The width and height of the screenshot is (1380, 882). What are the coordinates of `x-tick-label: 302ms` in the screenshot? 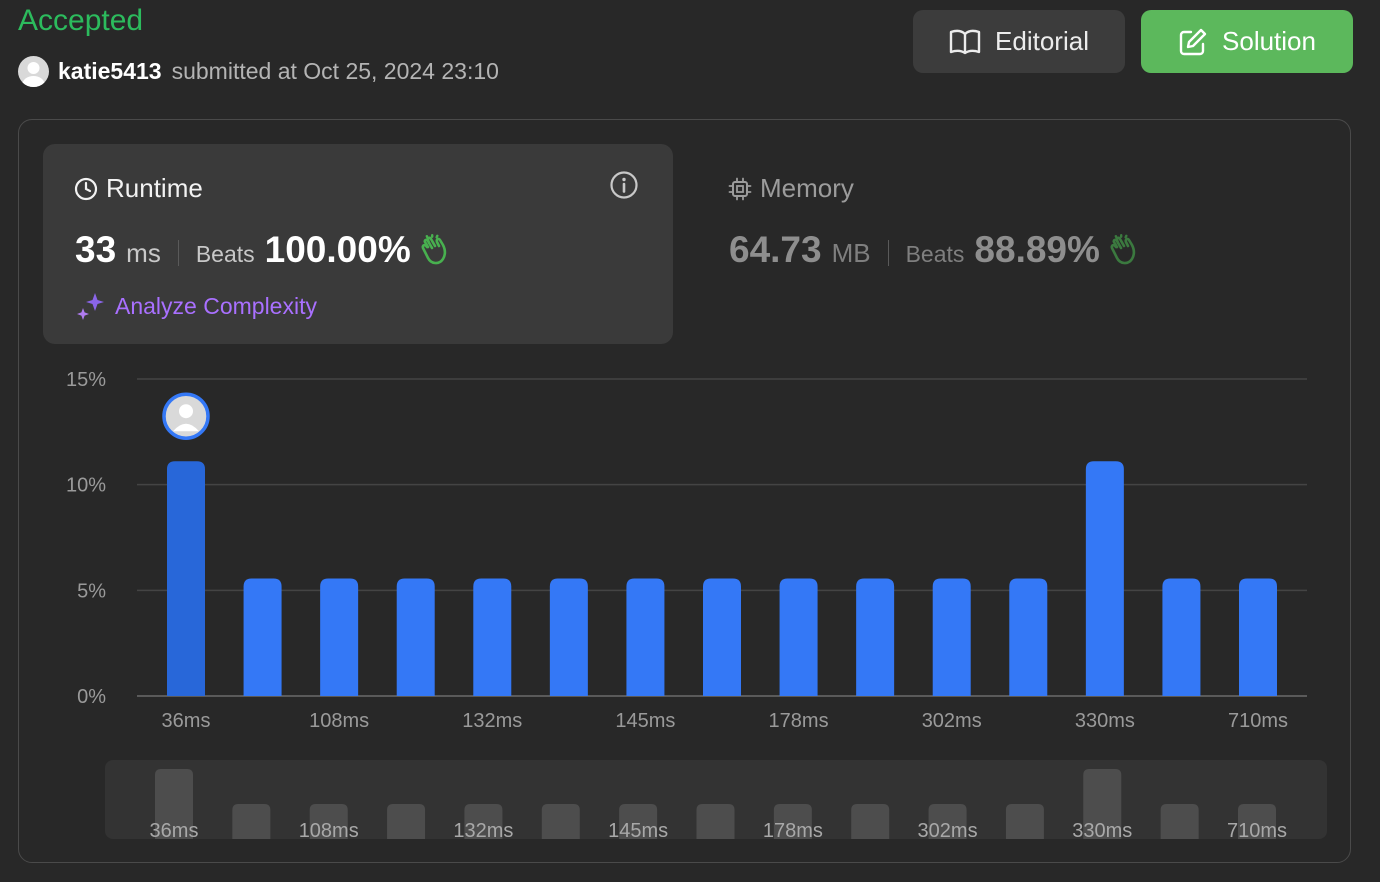 It's located at (952, 721).